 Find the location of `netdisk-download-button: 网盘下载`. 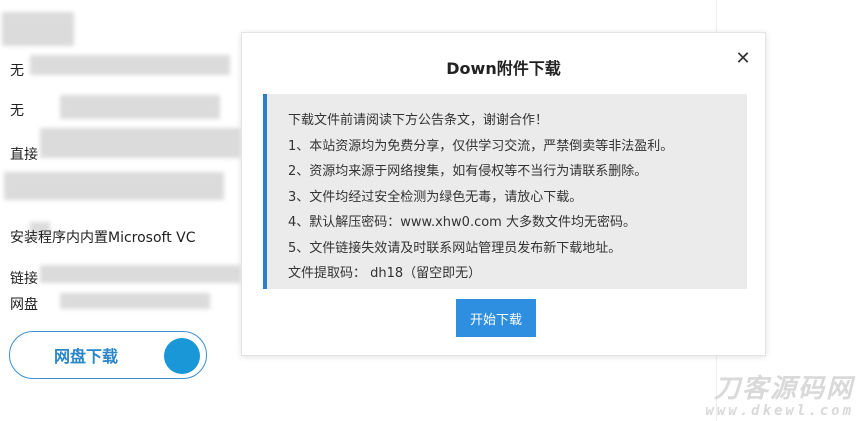

netdisk-download-button: 网盘下载 is located at coordinates (108, 355).